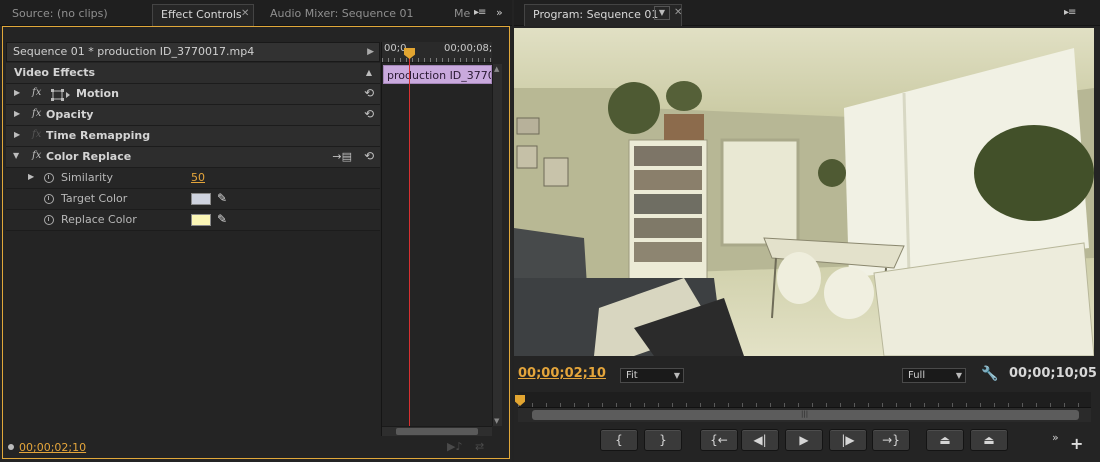 The width and height of the screenshot is (1100, 462). Describe the element at coordinates (134, 51) in the screenshot. I see `sequence-clip-label: Sequence 01 * production ID_3770017.mp4` at that location.